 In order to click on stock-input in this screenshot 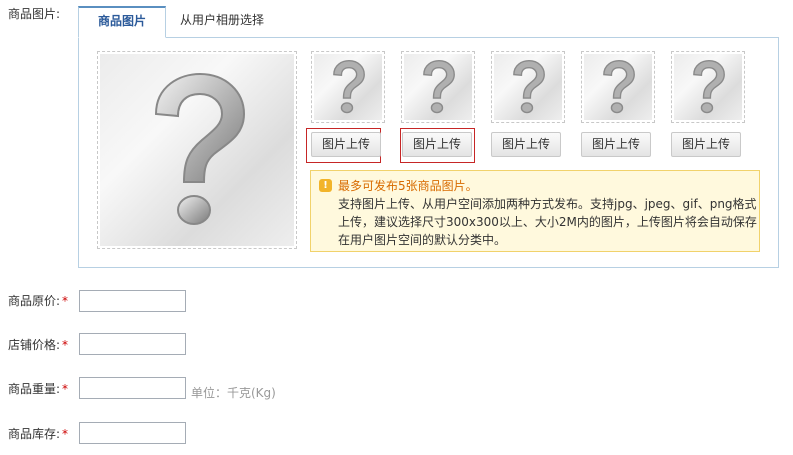, I will do `click(132, 433)`.